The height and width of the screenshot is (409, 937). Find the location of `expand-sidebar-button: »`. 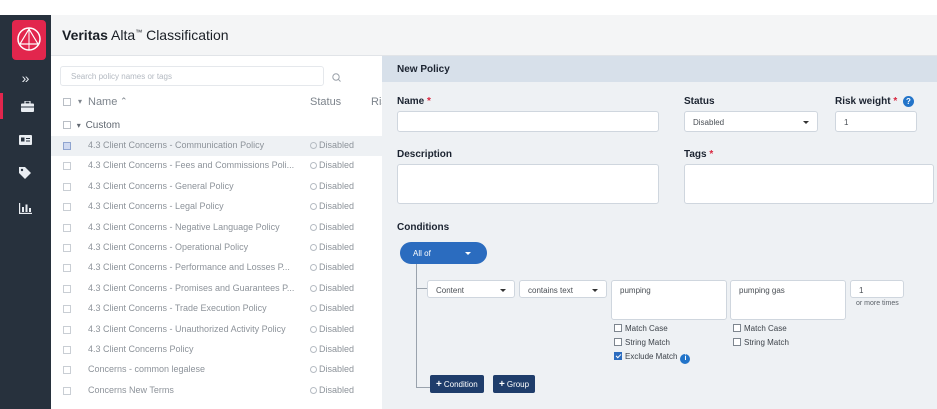

expand-sidebar-button: » is located at coordinates (25, 78).